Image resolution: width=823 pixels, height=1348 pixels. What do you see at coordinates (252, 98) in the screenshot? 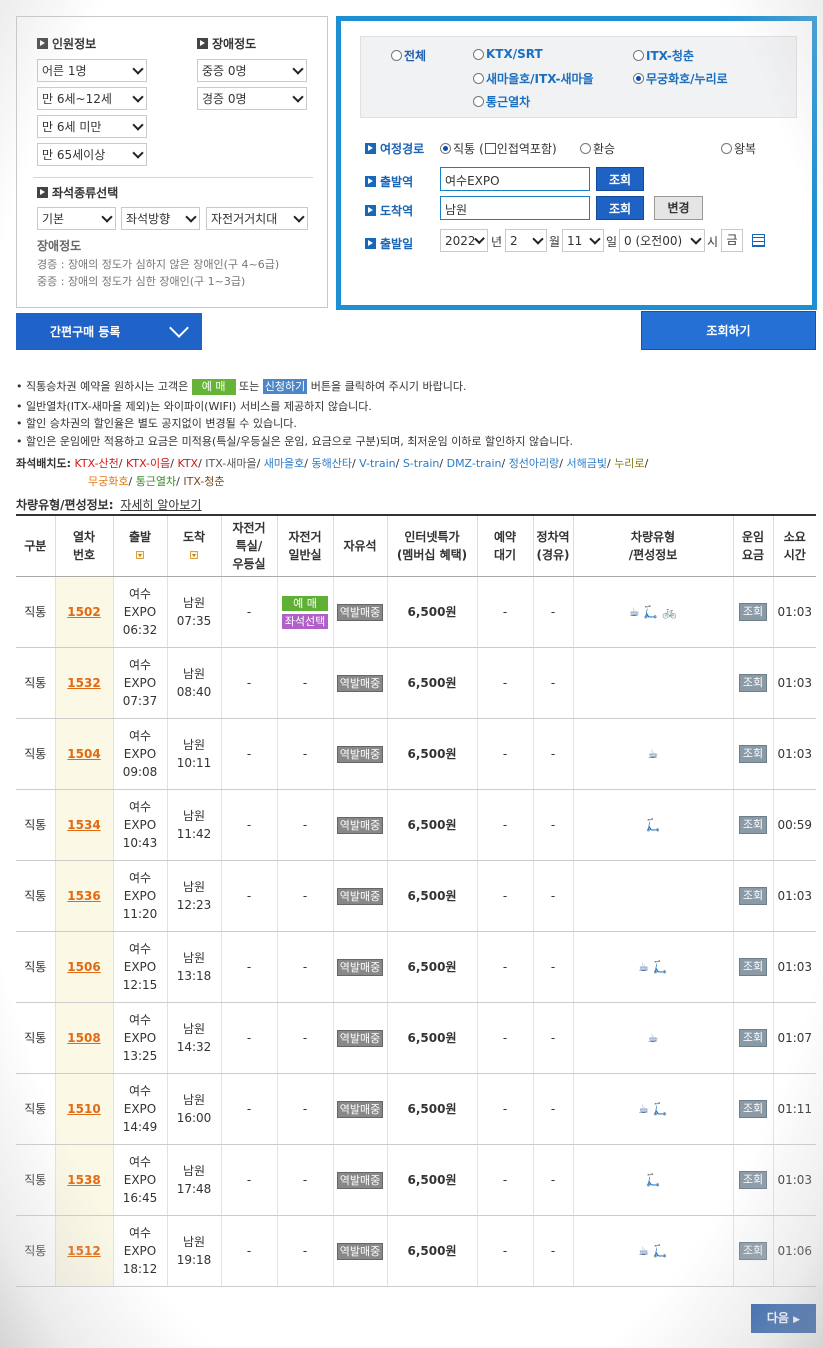
I see `mild-disability-select: 경증 0명` at bounding box center [252, 98].